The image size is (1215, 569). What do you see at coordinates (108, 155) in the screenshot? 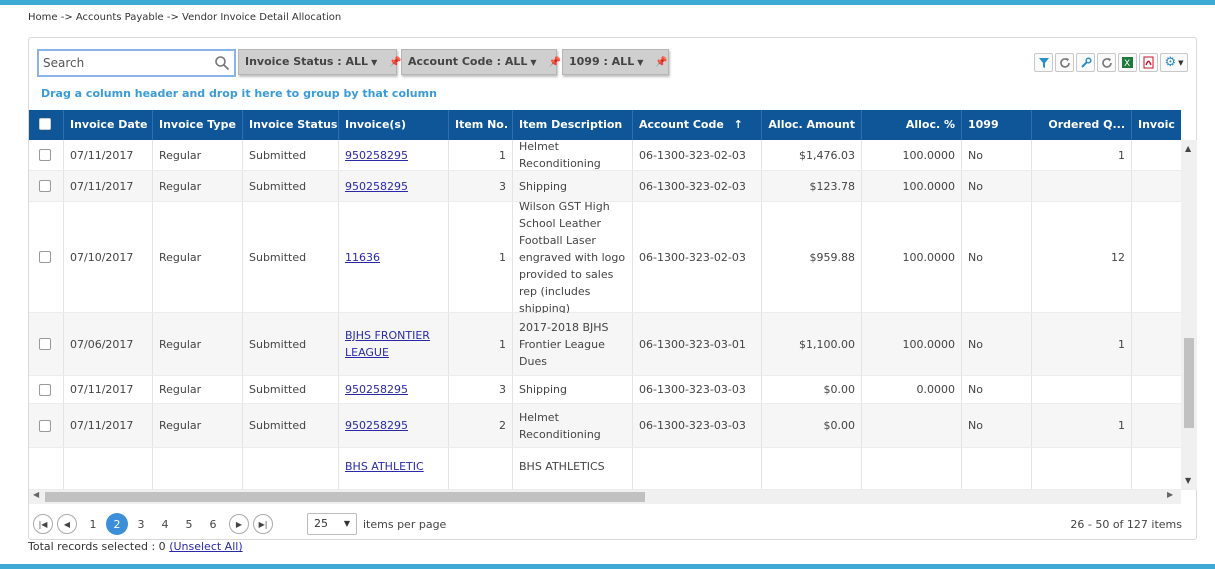
I see `cell-date: 07/11/2017` at bounding box center [108, 155].